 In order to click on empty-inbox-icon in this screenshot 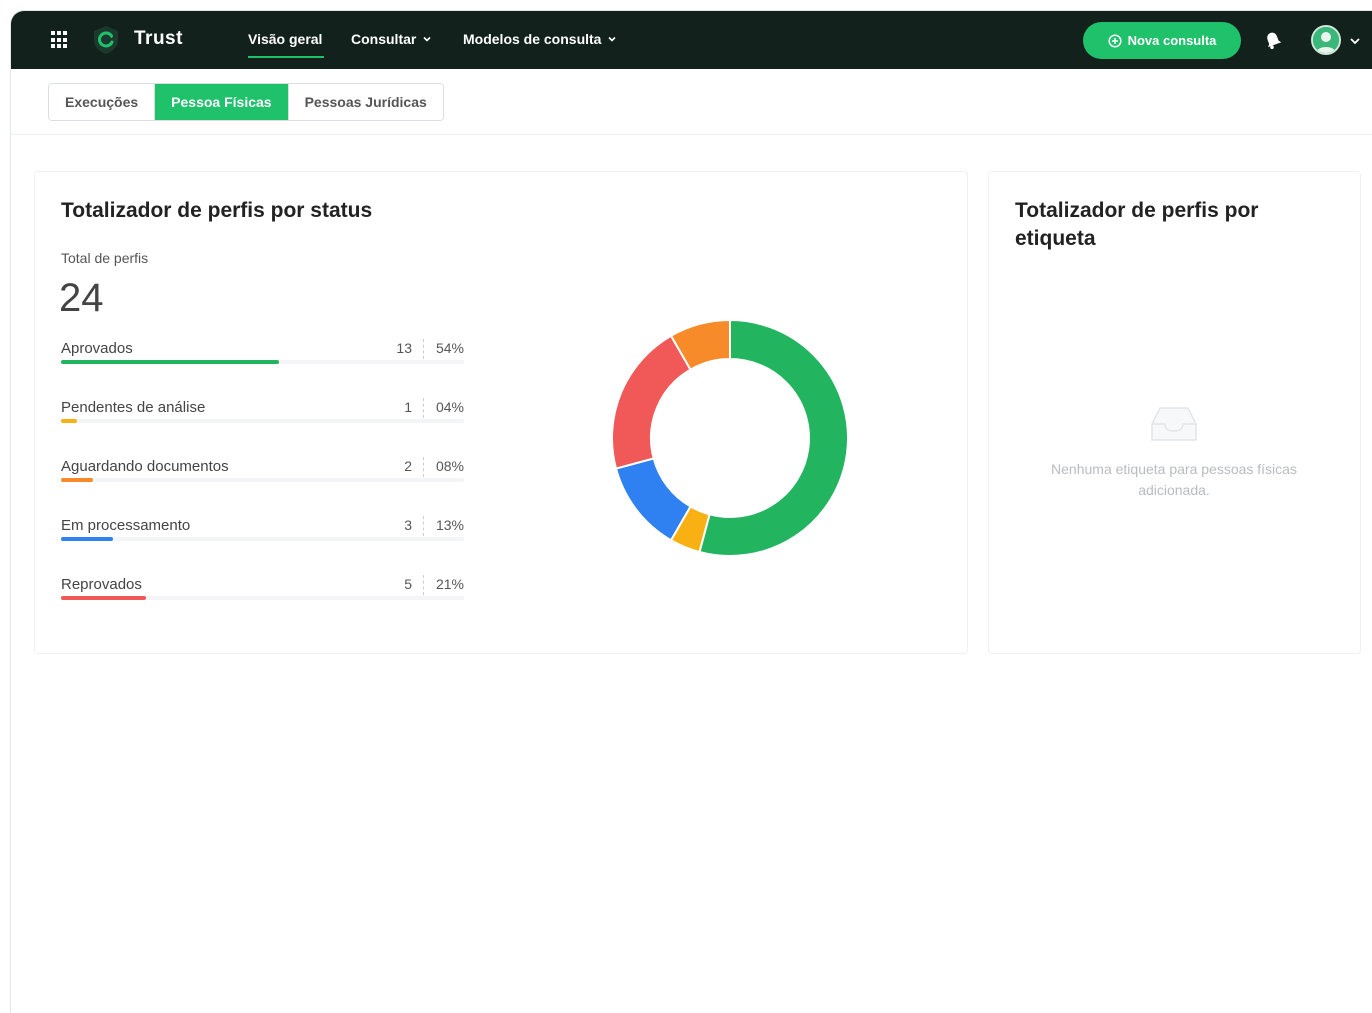, I will do `click(1174, 424)`.